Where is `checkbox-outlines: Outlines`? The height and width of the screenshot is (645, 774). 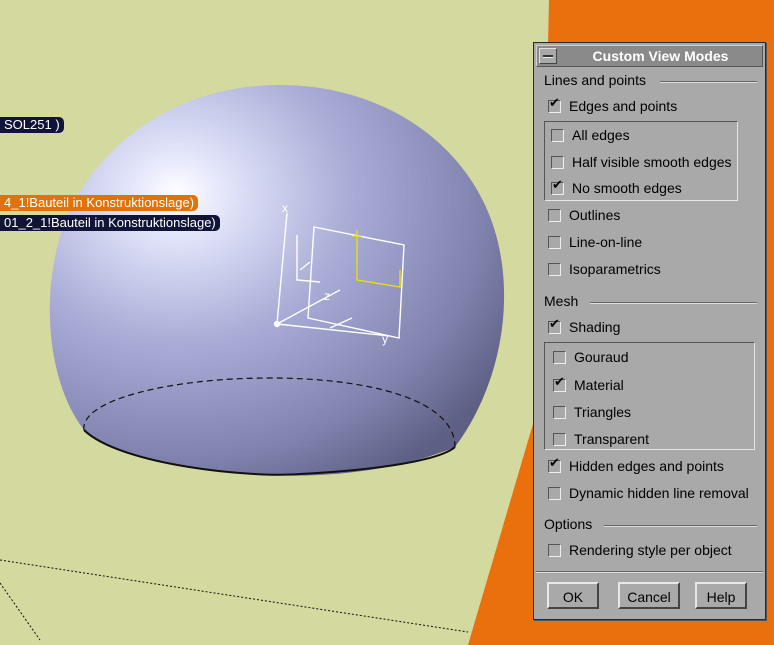 checkbox-outlines: Outlines is located at coordinates (584, 215).